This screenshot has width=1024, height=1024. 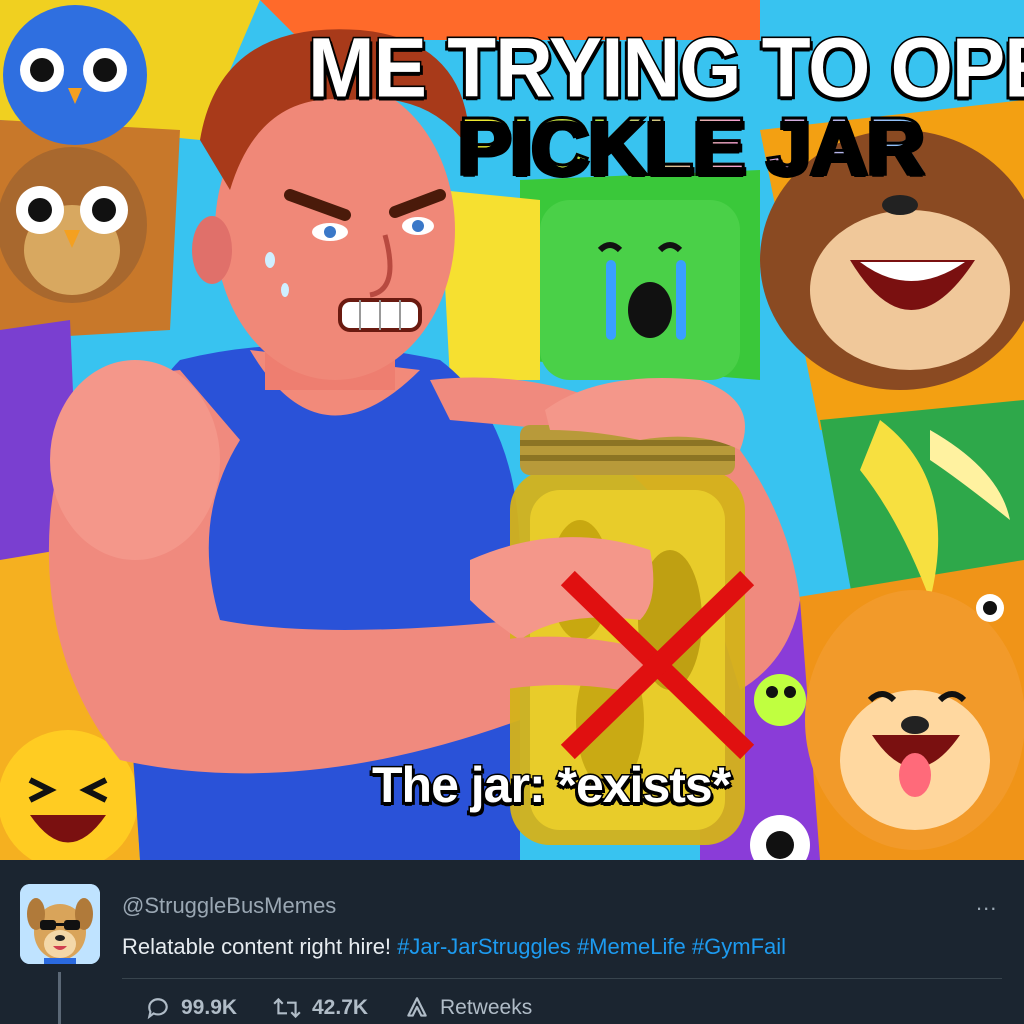 What do you see at coordinates (640, 290) in the screenshot?
I see `crying-green-face` at bounding box center [640, 290].